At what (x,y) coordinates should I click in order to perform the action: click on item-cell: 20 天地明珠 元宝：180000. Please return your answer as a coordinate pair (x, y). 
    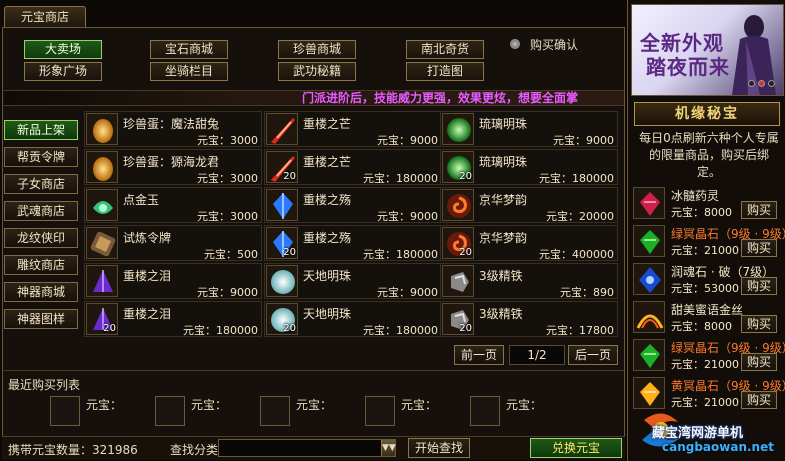
    Looking at the image, I should click on (353, 319).